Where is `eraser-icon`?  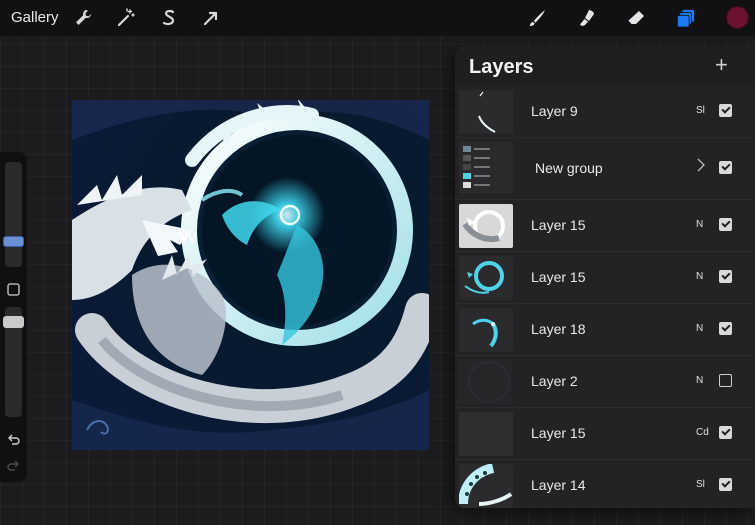 eraser-icon is located at coordinates (636, 18).